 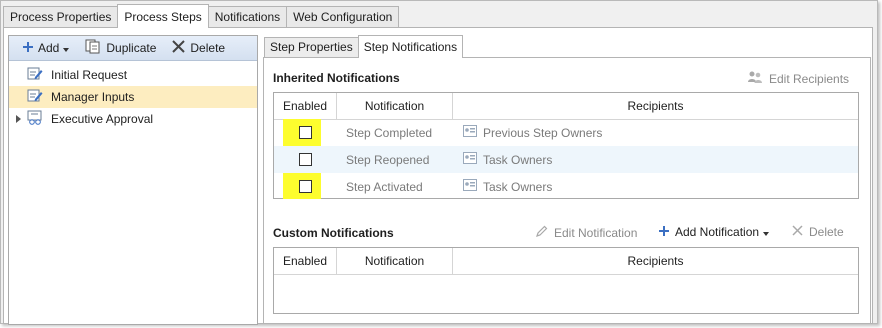 What do you see at coordinates (247, 17) in the screenshot?
I see `tab-notifications: Notifications` at bounding box center [247, 17].